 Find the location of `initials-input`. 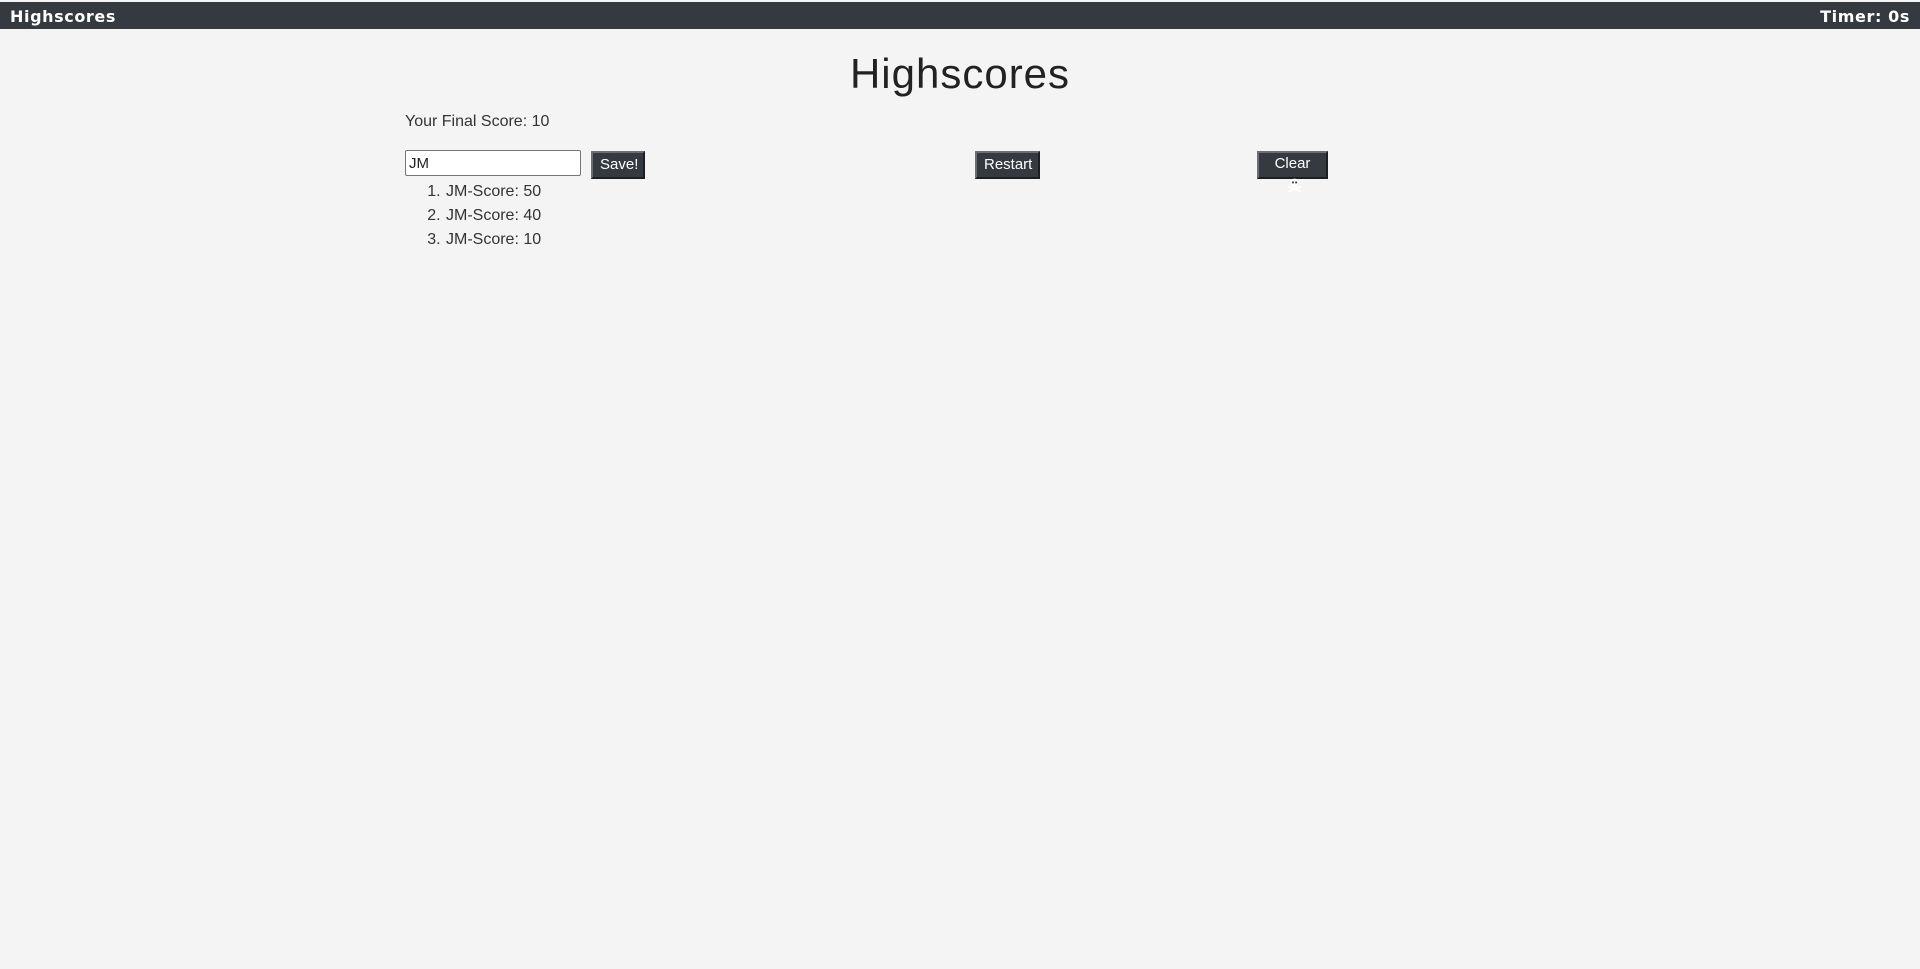

initials-input is located at coordinates (493, 163).